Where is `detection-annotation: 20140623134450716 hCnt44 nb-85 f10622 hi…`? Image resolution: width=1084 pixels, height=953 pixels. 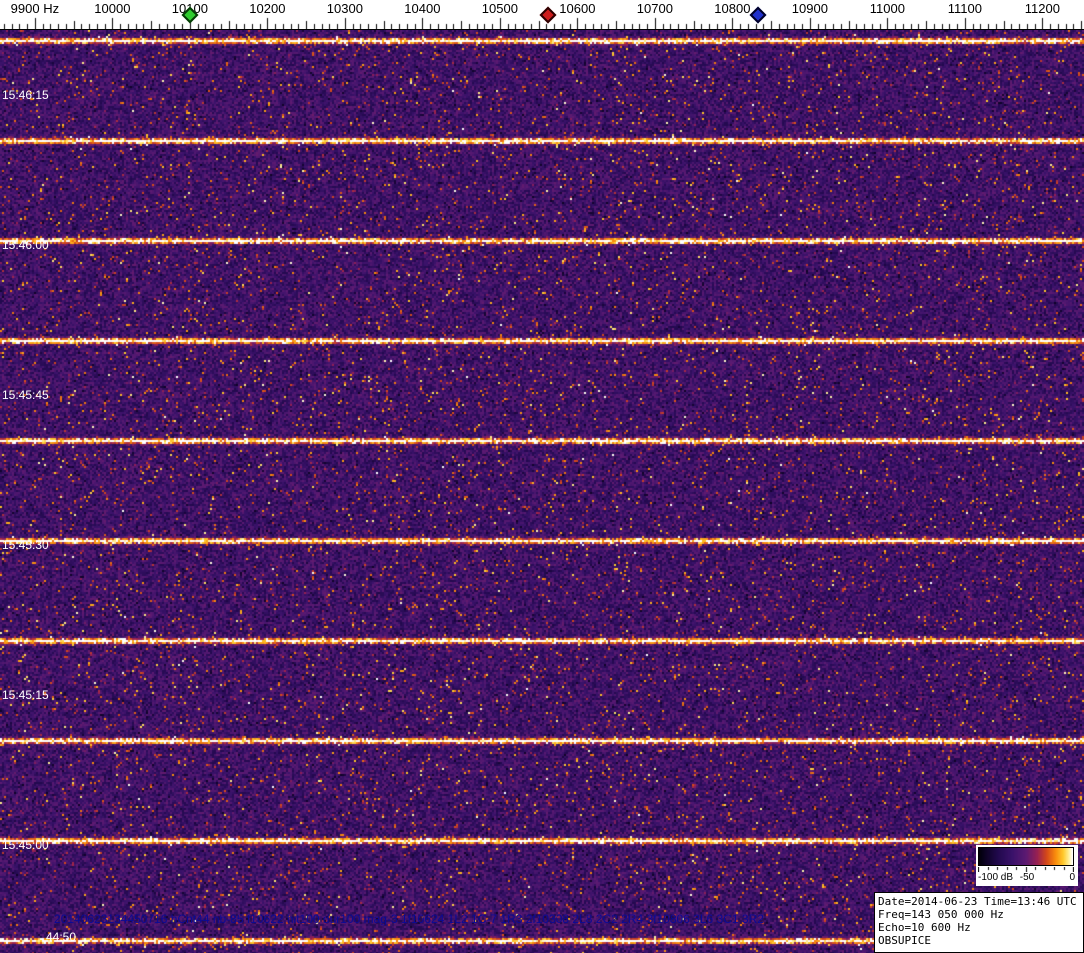
detection-annotation: 20140623134450716 hCnt44 nb-85 f10622 hi… is located at coordinates (409, 919).